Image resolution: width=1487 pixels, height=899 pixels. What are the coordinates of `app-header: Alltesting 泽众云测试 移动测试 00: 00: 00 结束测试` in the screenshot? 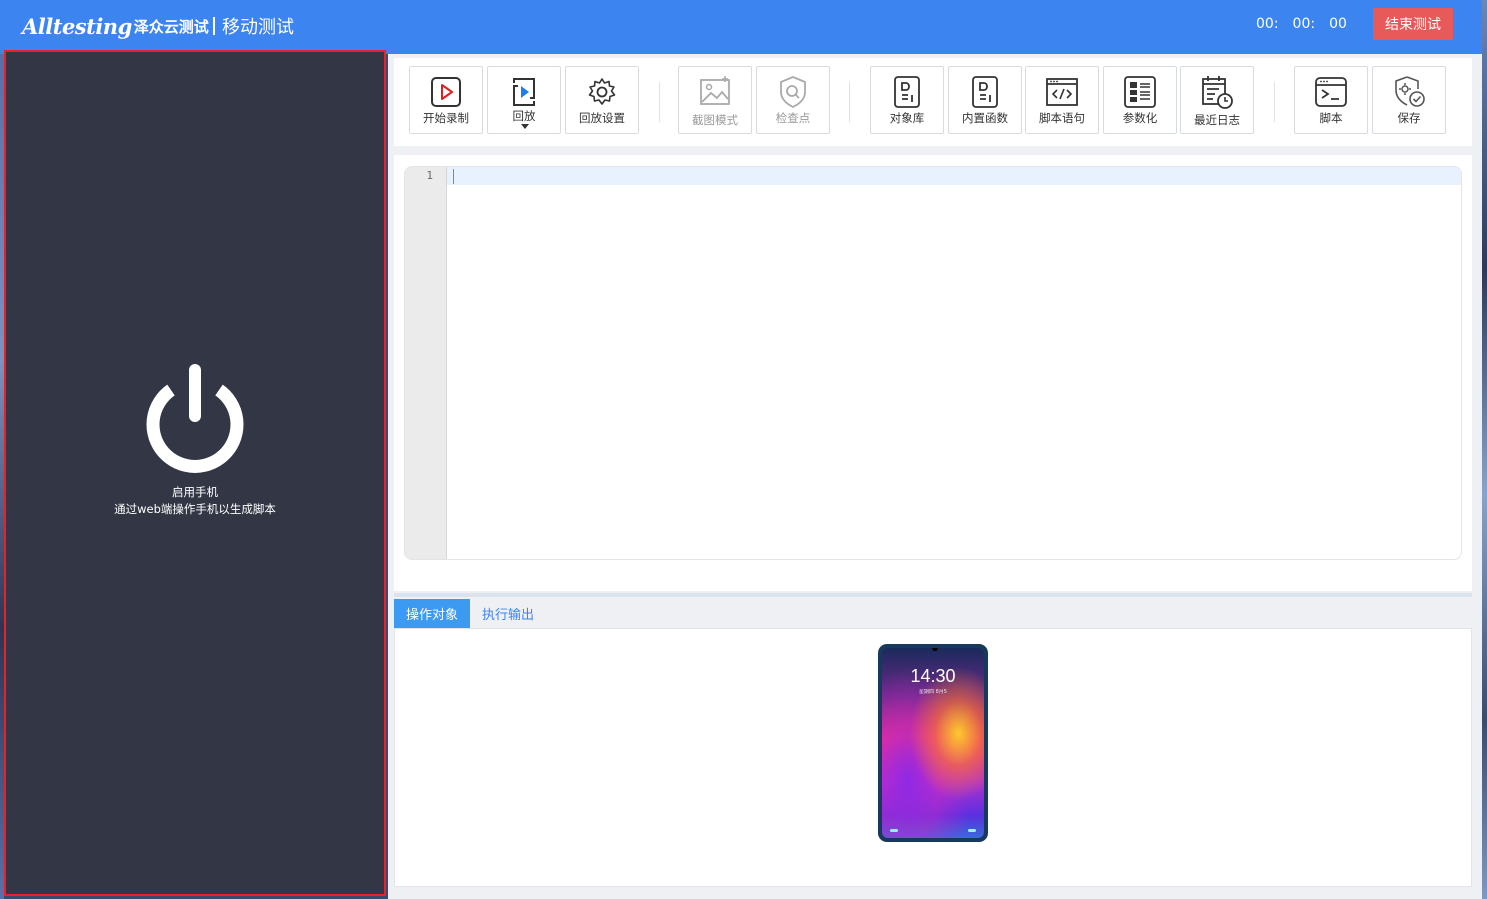 It's located at (741, 27).